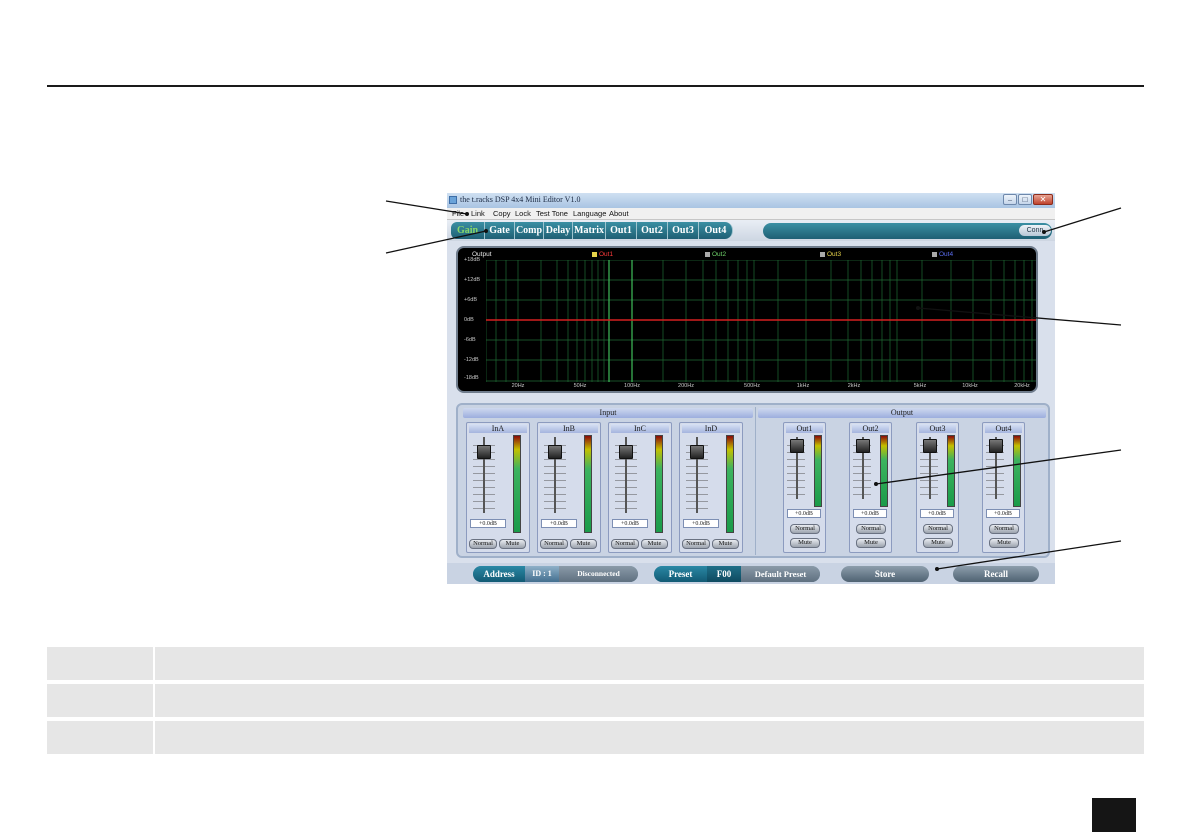 Image resolution: width=1191 pixels, height=839 pixels. What do you see at coordinates (1114, 815) in the screenshot?
I see `page-number-box` at bounding box center [1114, 815].